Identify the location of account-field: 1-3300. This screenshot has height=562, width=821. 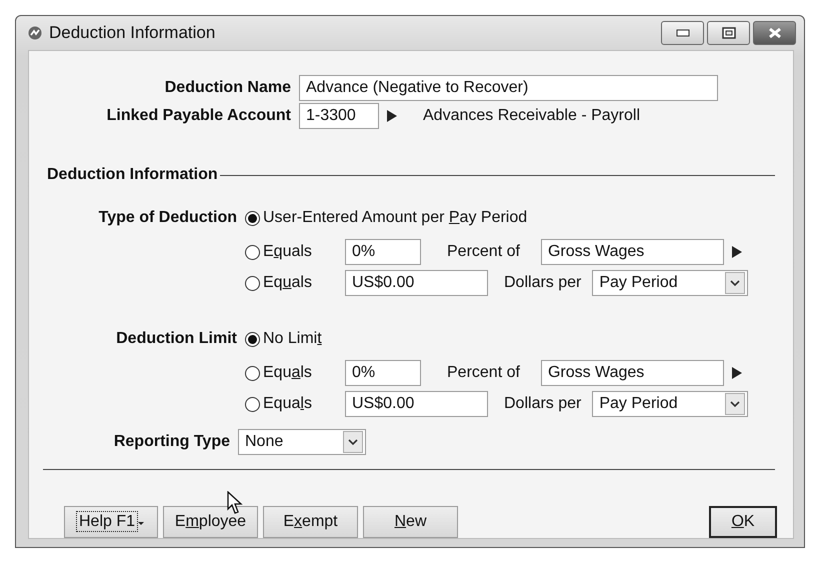
(339, 116).